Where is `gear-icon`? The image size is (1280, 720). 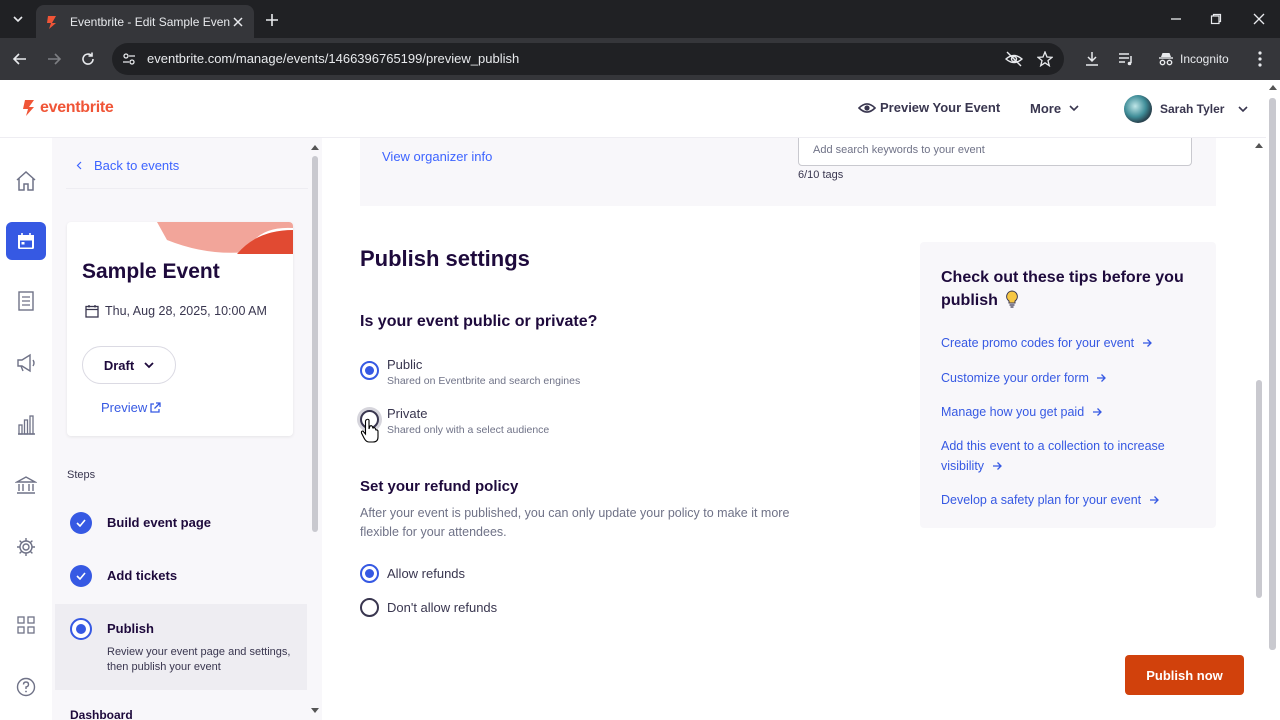 gear-icon is located at coordinates (26, 547).